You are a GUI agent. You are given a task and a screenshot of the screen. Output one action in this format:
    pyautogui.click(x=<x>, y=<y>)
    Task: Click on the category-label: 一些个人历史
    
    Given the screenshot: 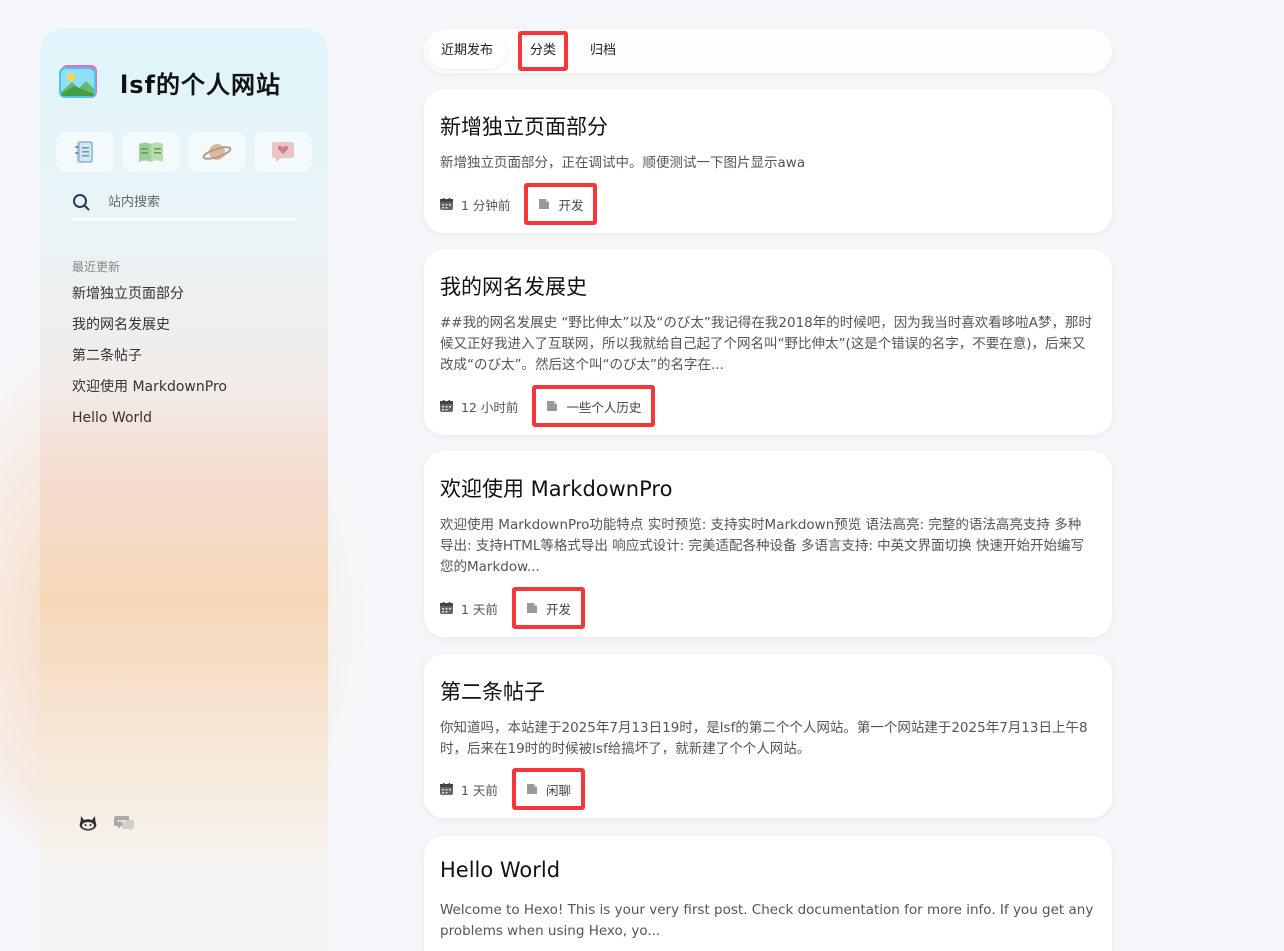 What is the action you would take?
    pyautogui.click(x=604, y=407)
    